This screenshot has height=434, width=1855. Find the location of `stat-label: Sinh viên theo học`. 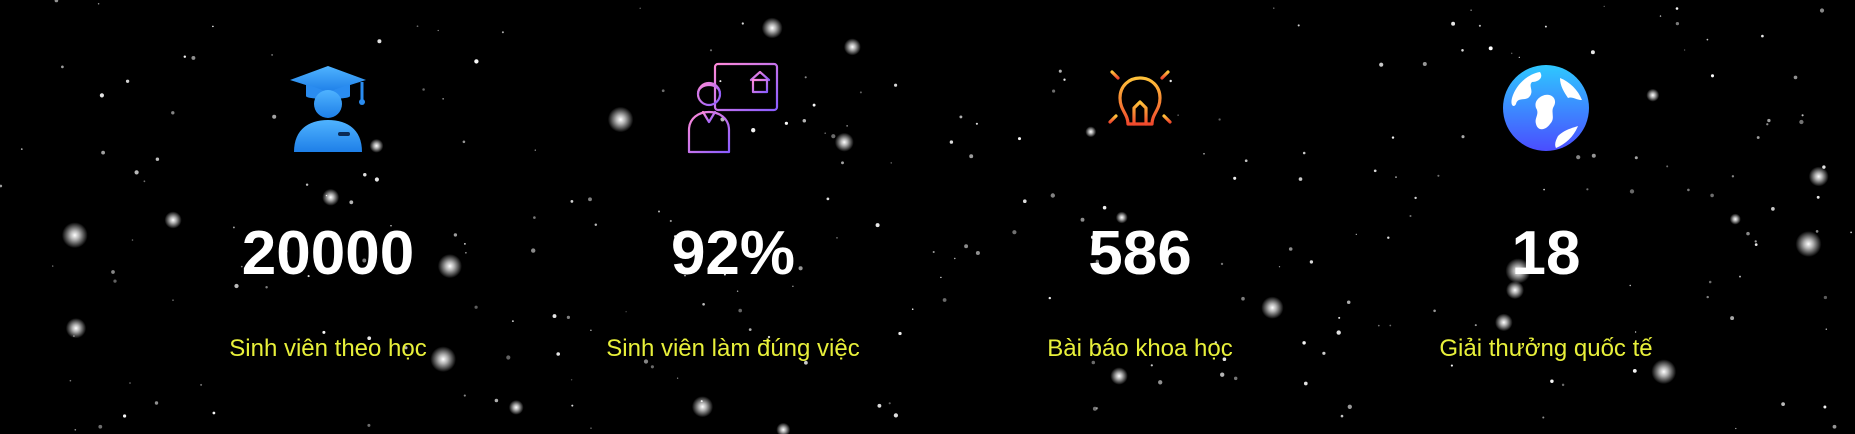

stat-label: Sinh viên theo học is located at coordinates (328, 348).